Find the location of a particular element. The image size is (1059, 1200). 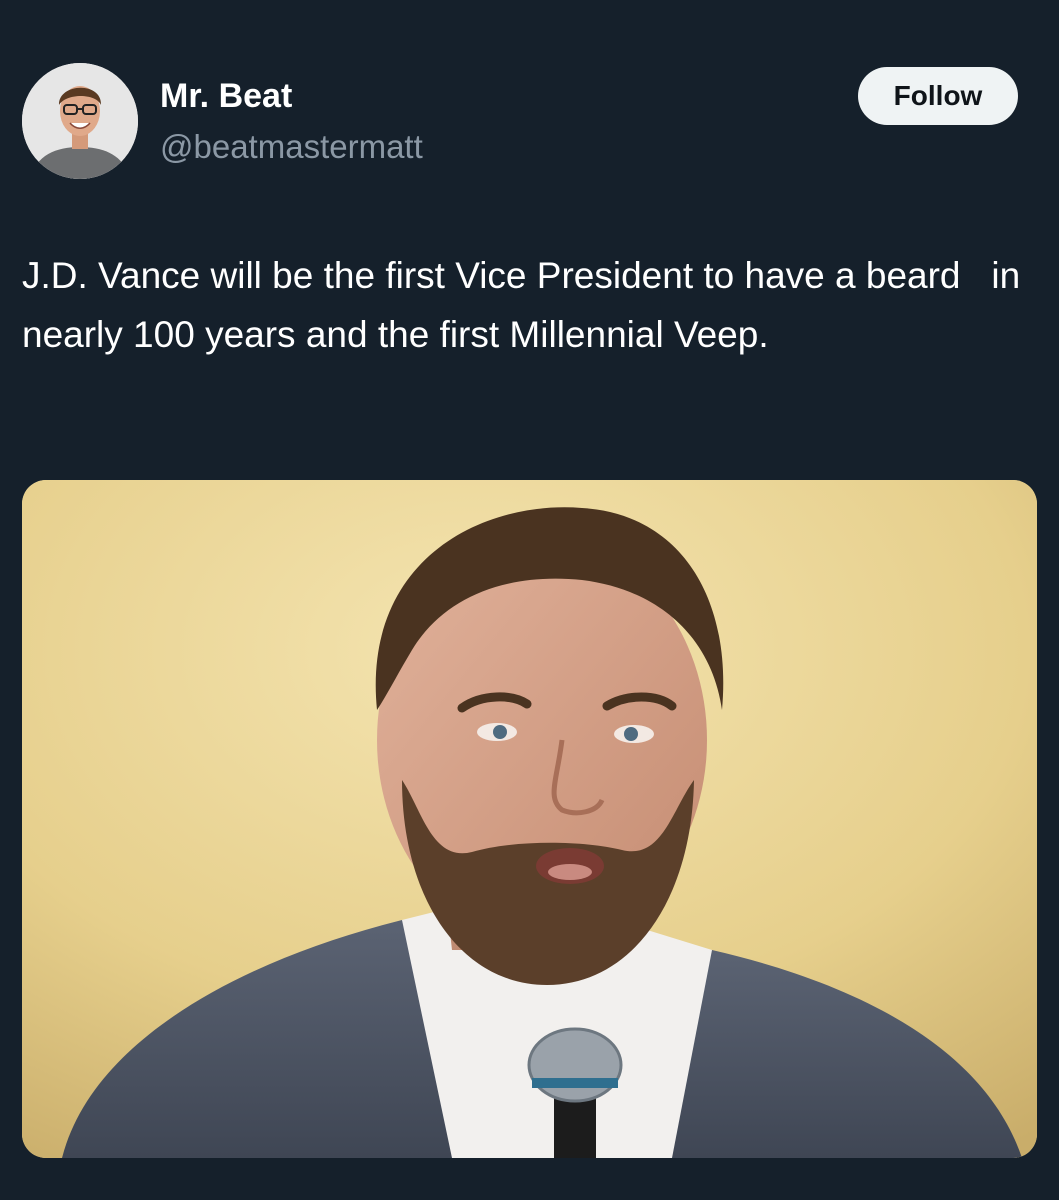

follow-button: Follow is located at coordinates (938, 96).